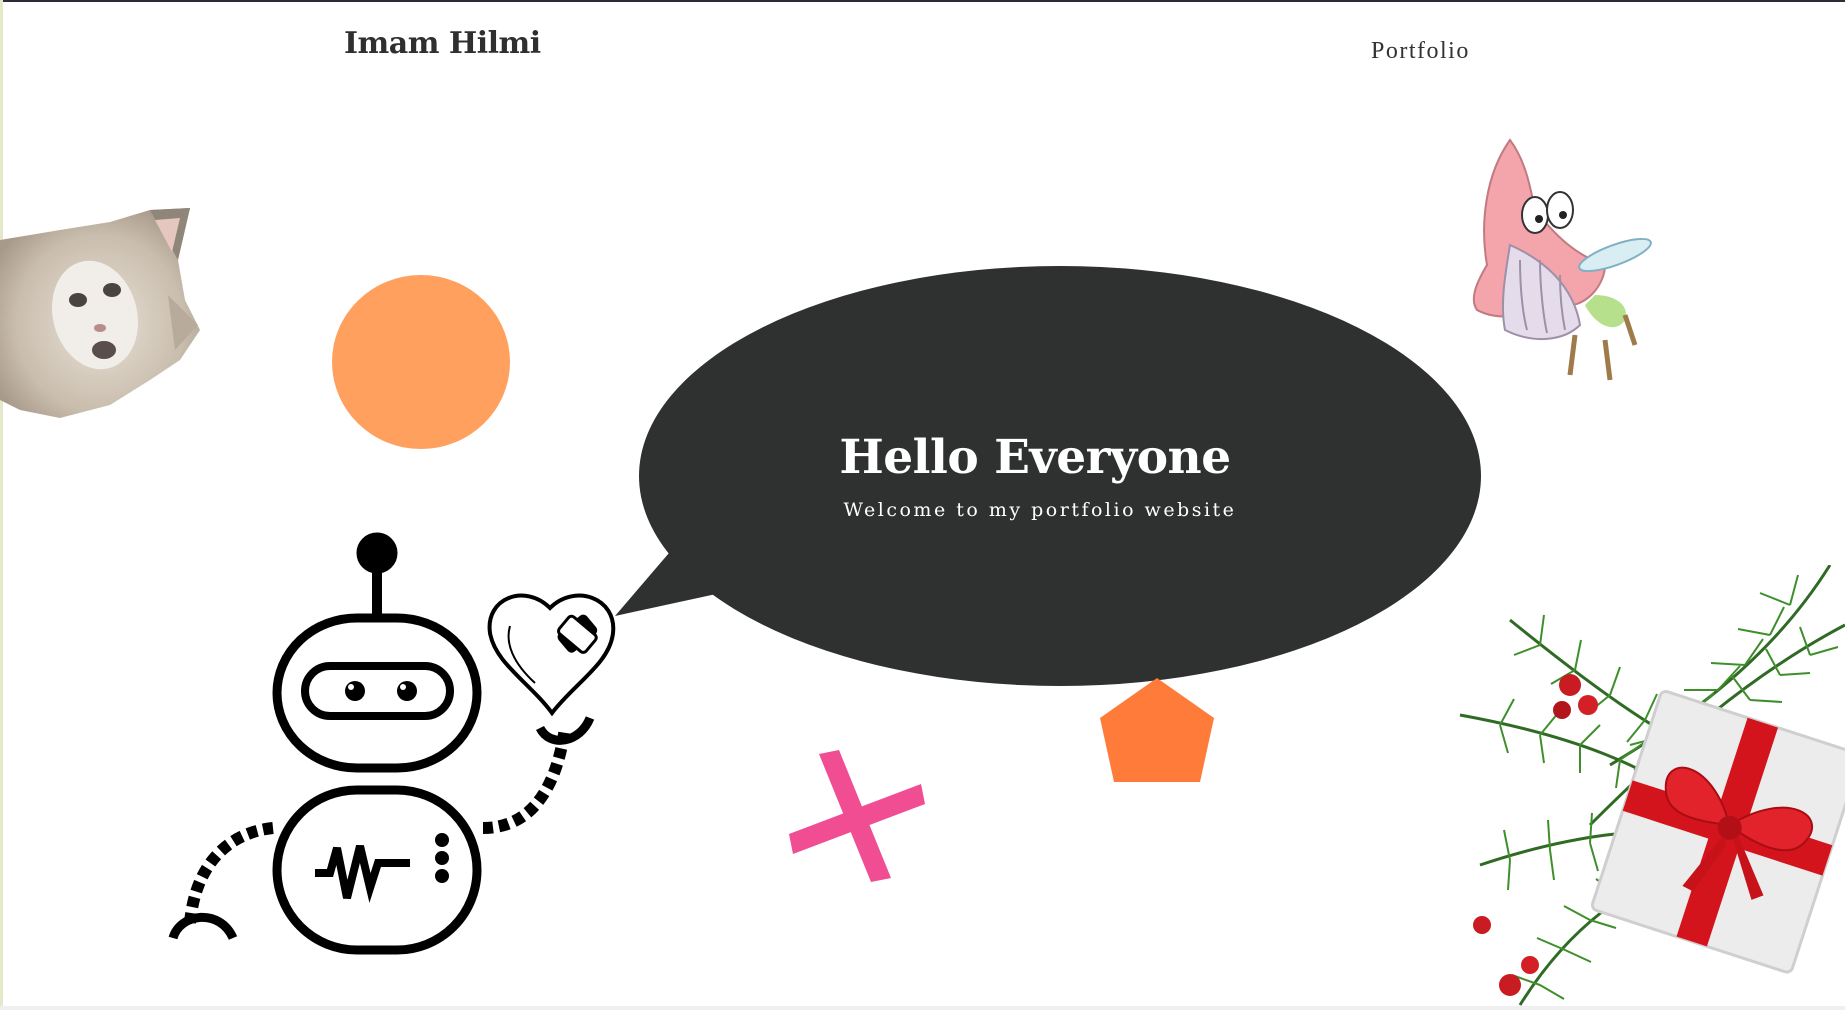 The image size is (1845, 1010). Describe the element at coordinates (1420, 51) in the screenshot. I see `nav-link-portfolio: Portfolio` at that location.